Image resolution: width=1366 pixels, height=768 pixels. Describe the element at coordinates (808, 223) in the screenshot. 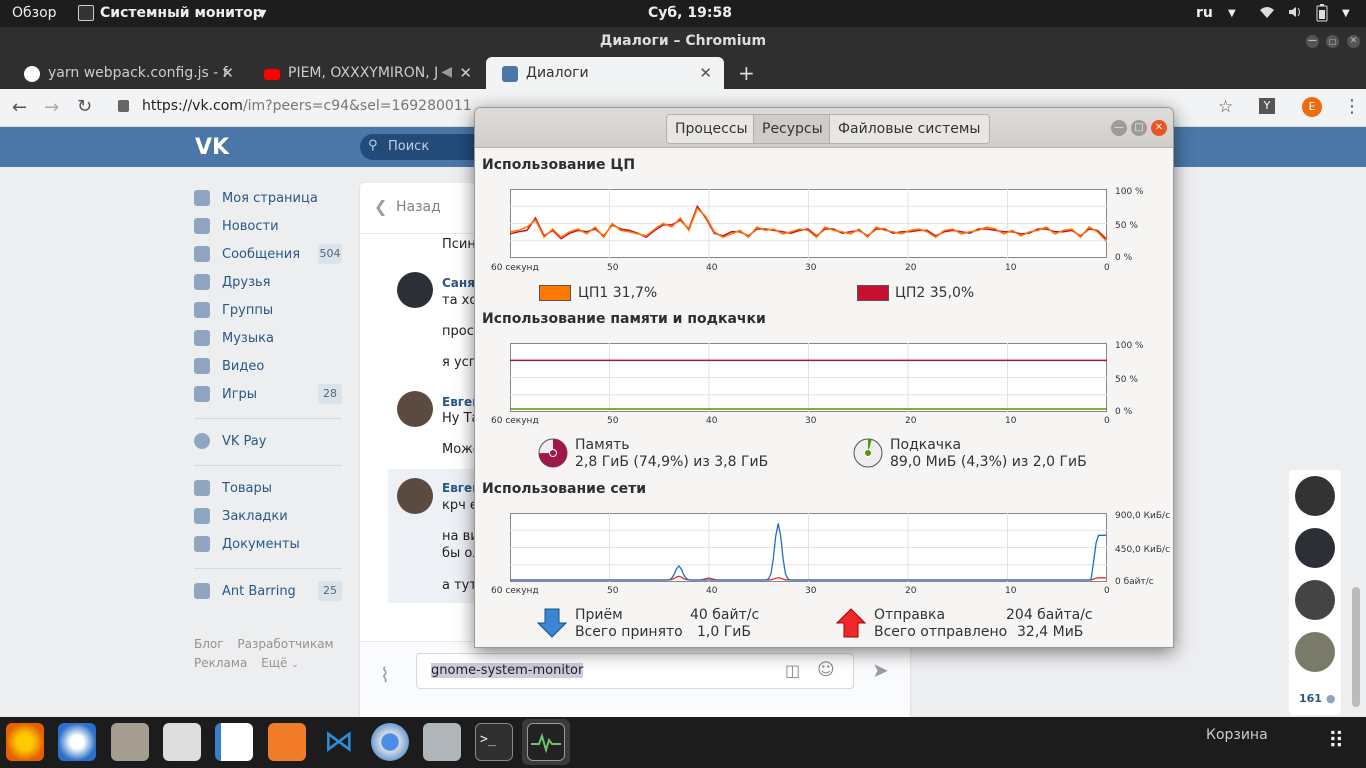

I see `cpu-graph` at that location.